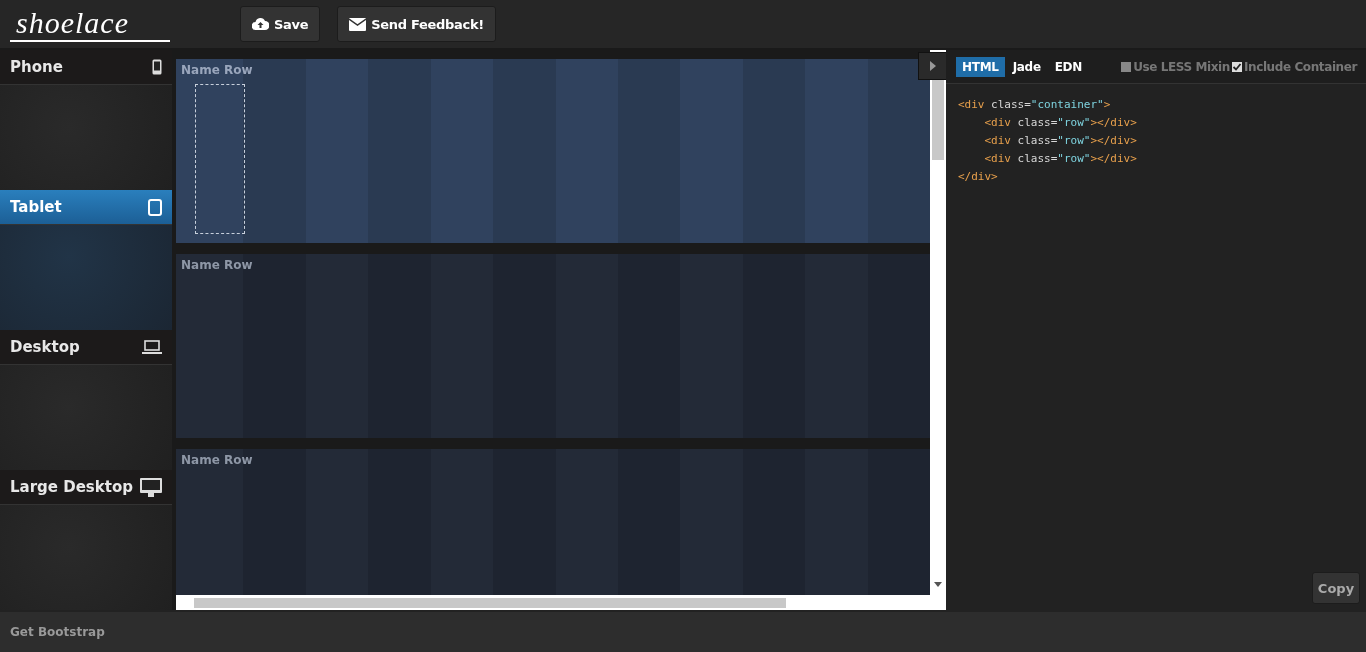  What do you see at coordinates (260, 24) in the screenshot?
I see `cloud-upload-icon` at bounding box center [260, 24].